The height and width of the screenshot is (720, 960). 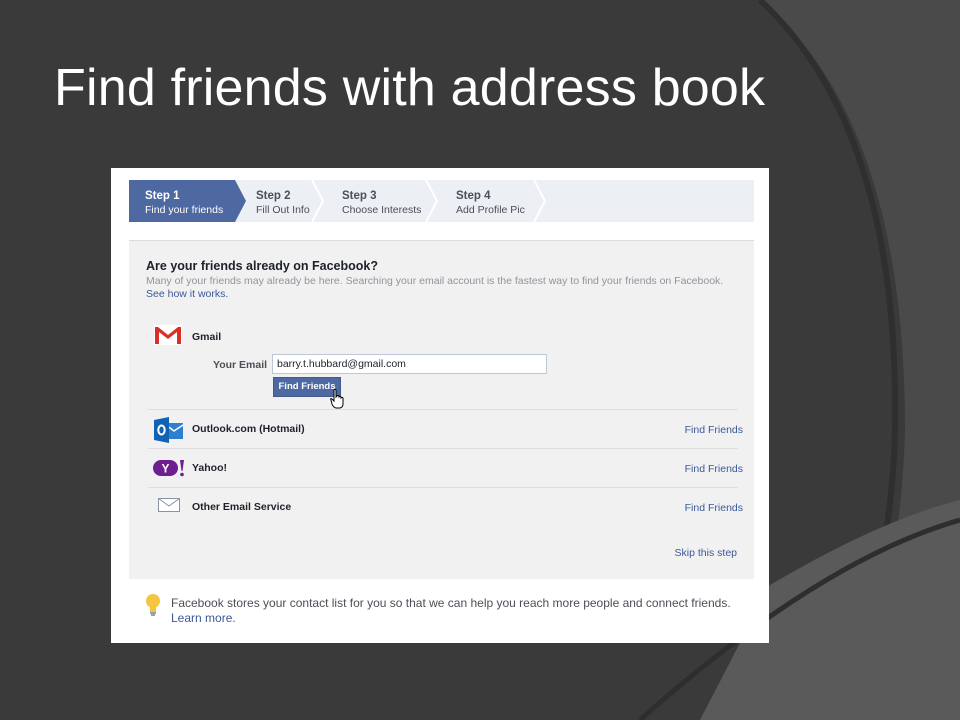 I want to click on gmail-icon, so click(x=168, y=335).